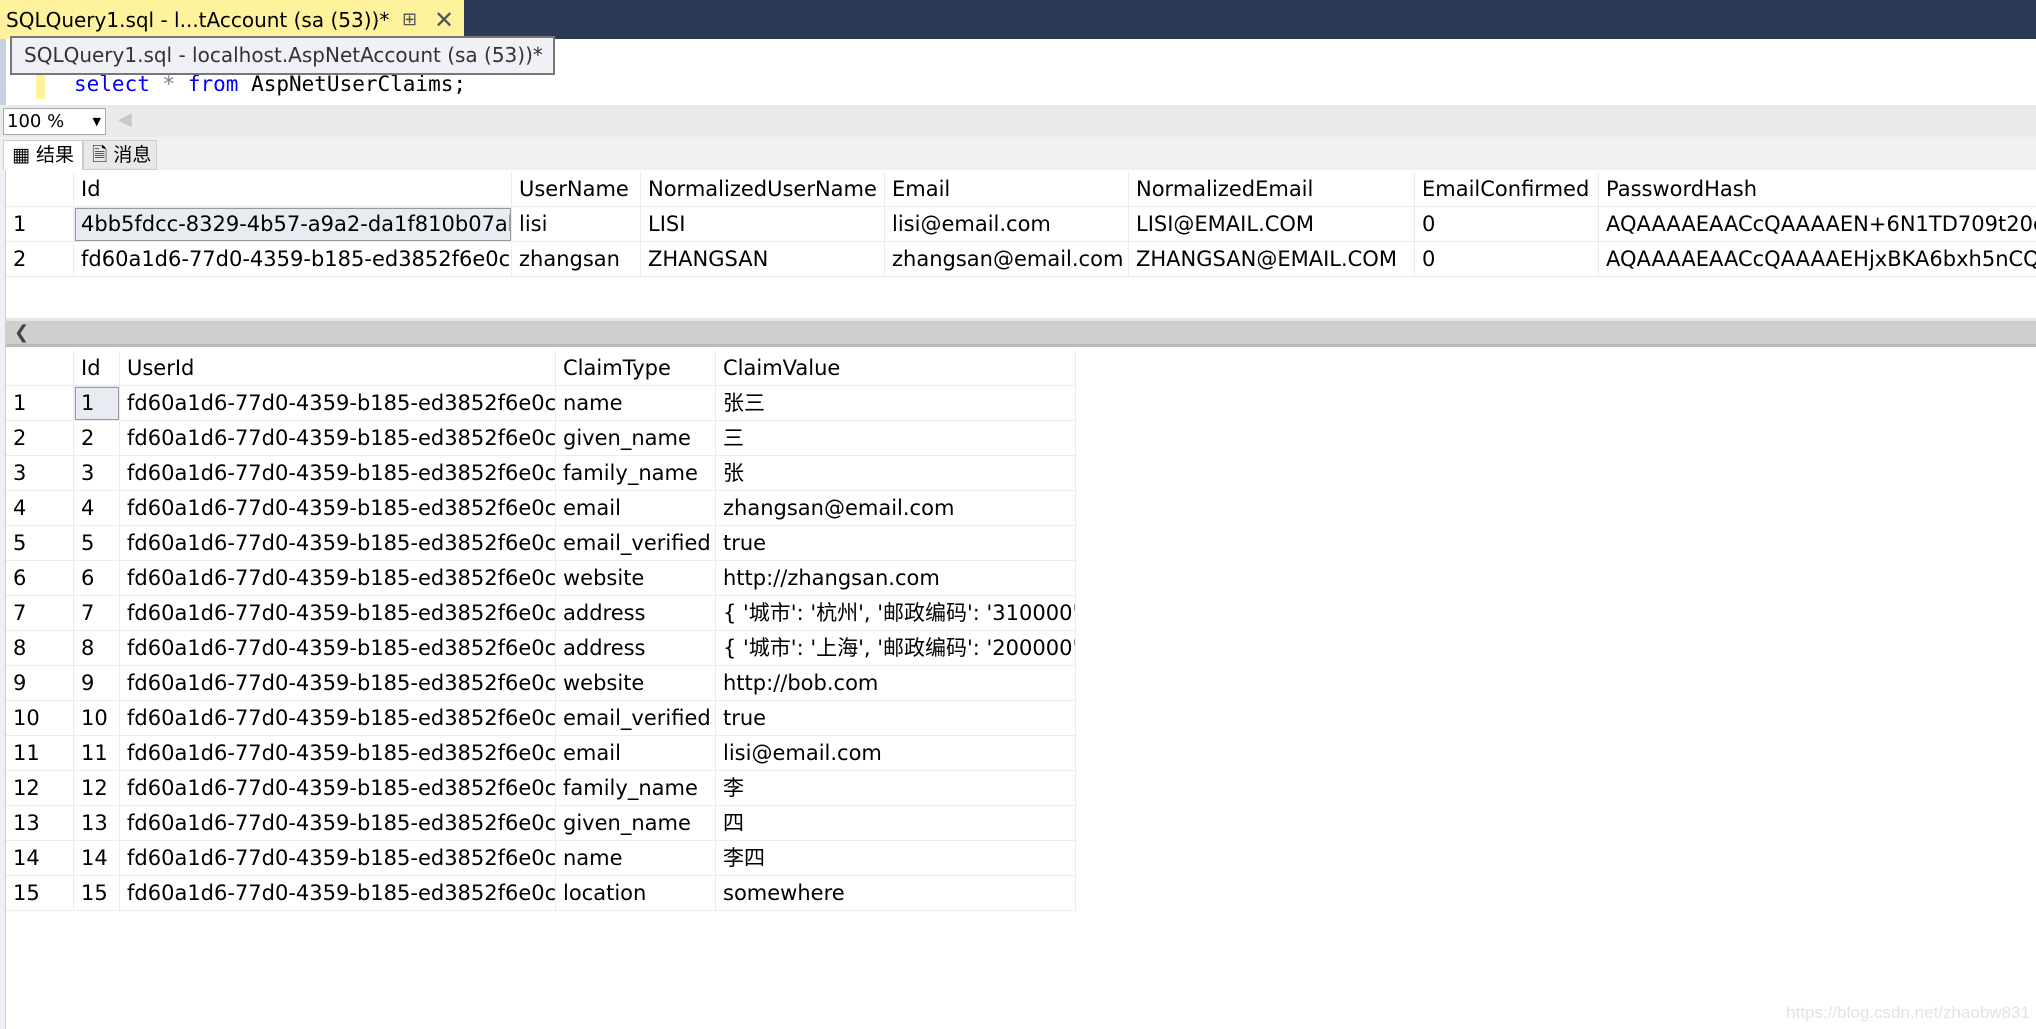  What do you see at coordinates (97, 613) in the screenshot?
I see `cell: 7` at bounding box center [97, 613].